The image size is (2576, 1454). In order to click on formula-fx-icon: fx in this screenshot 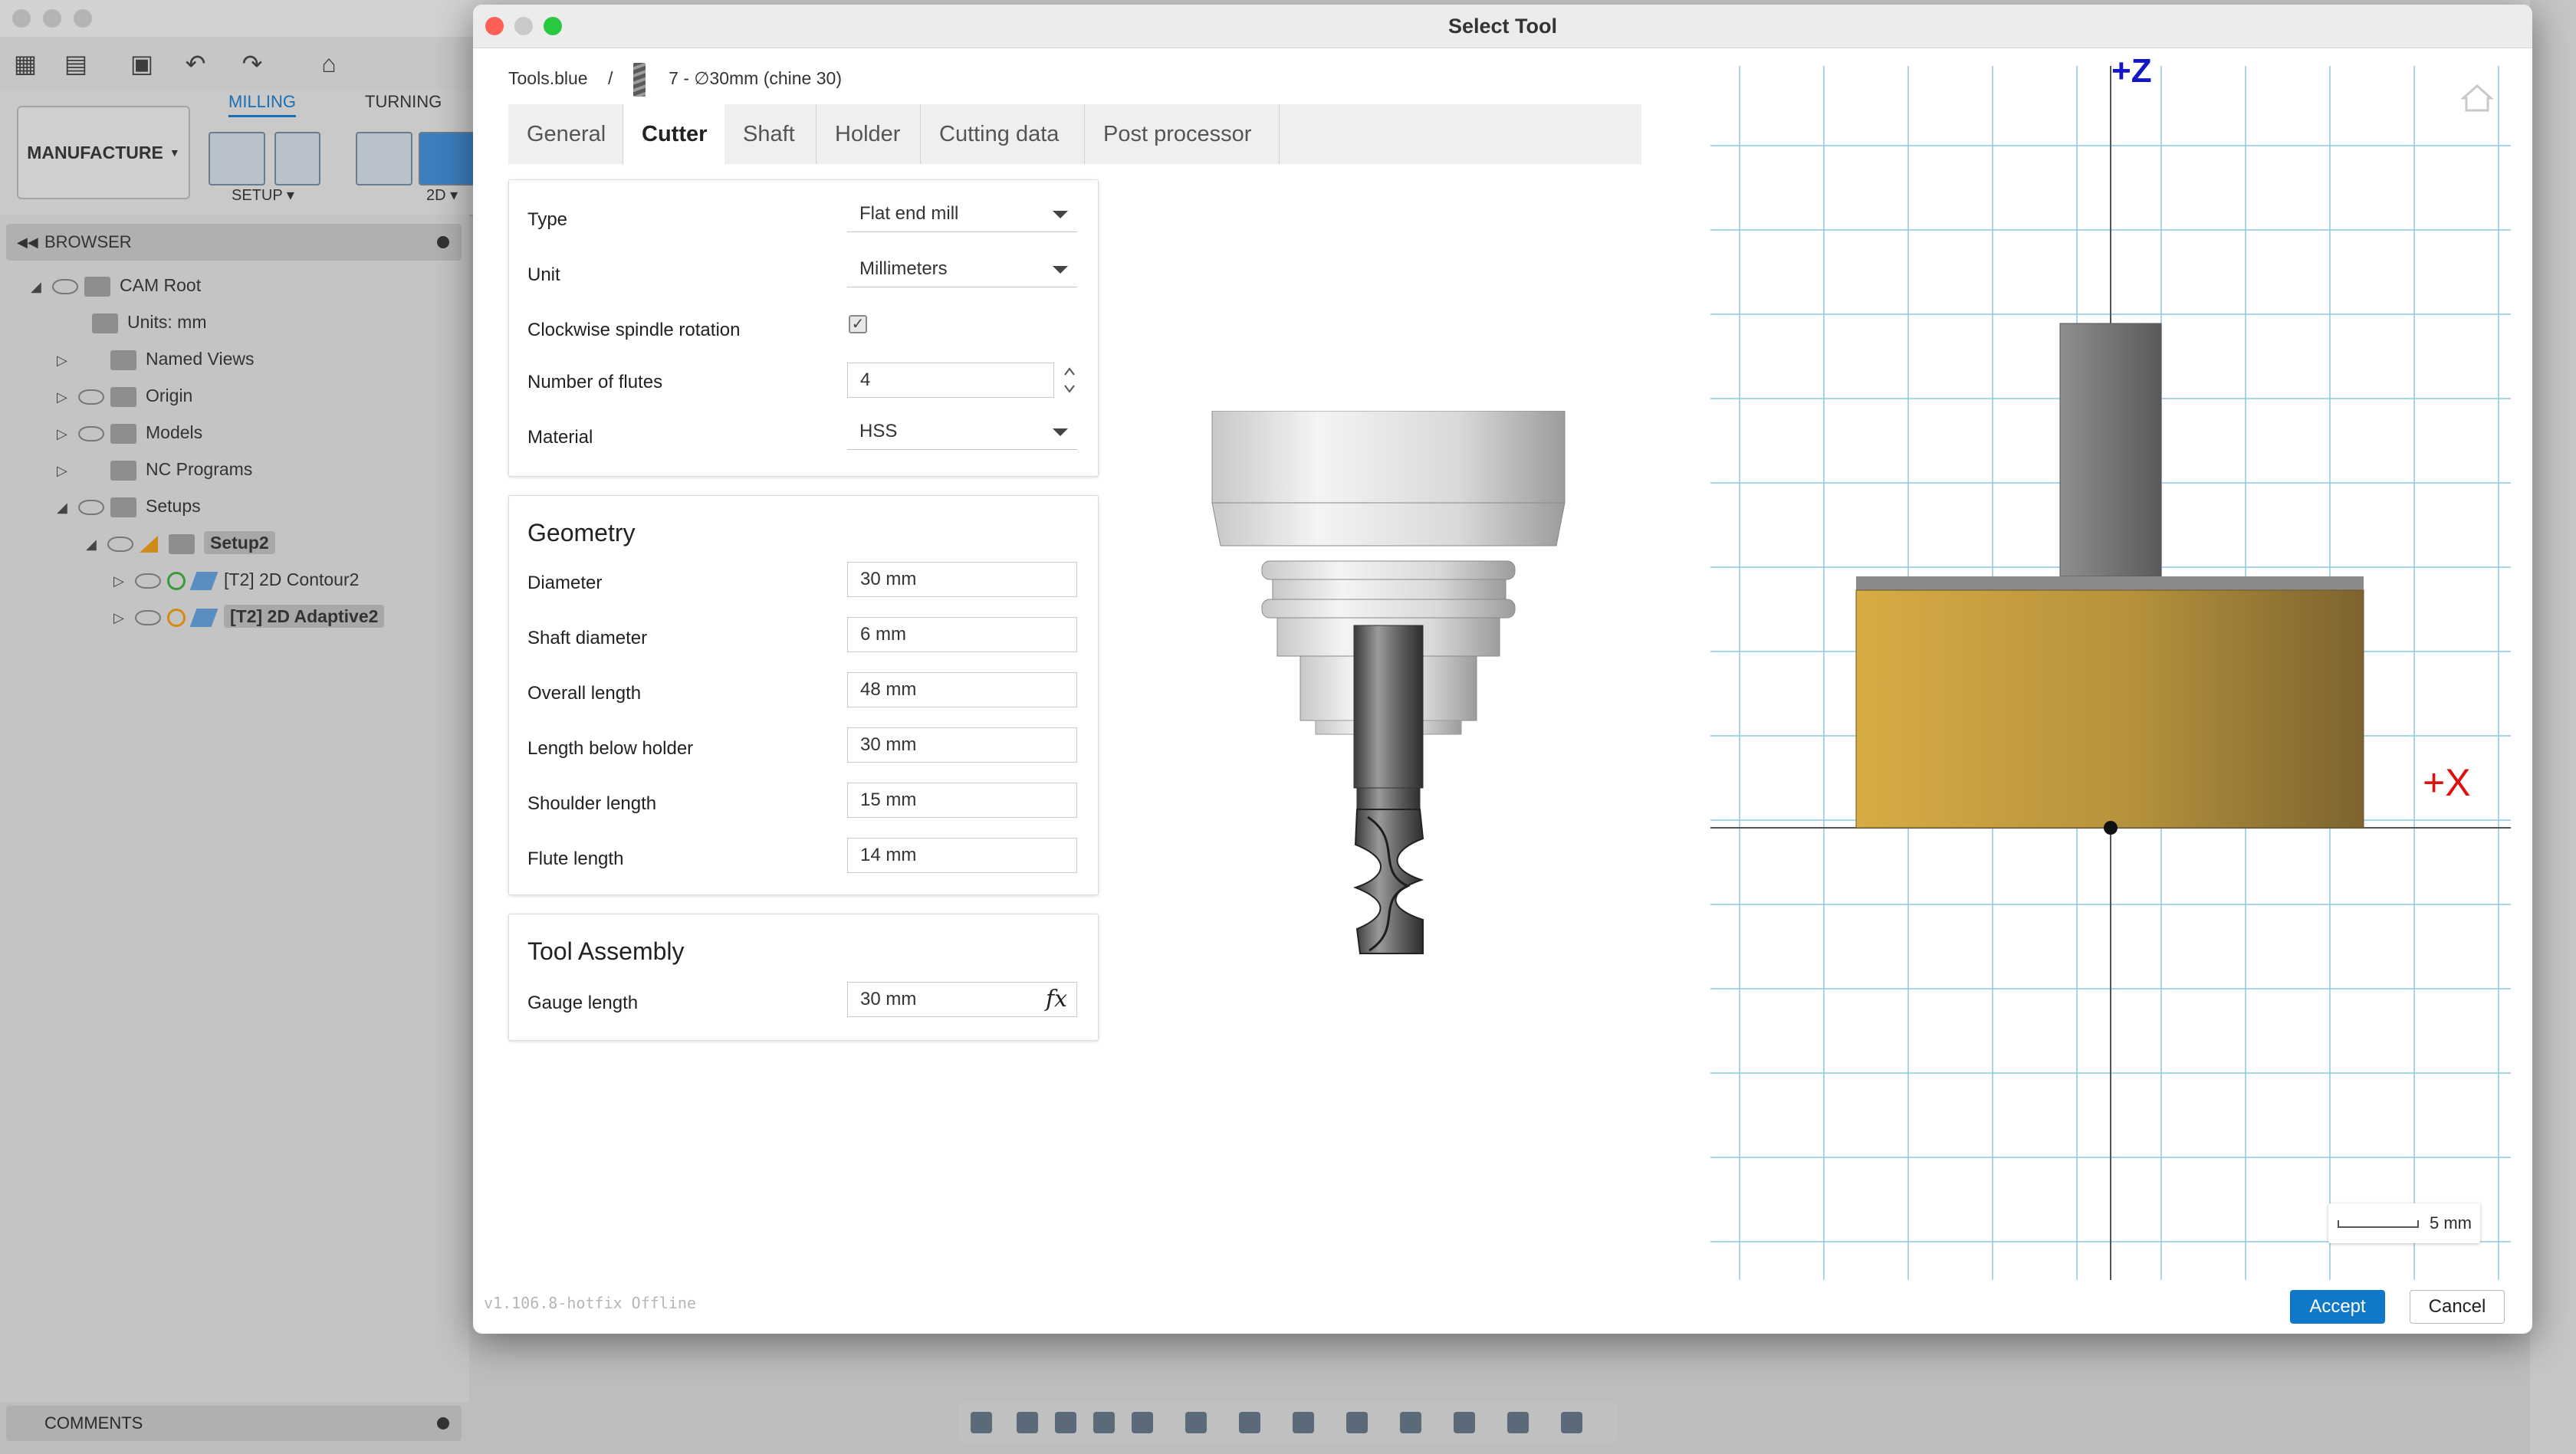, I will do `click(1056, 999)`.